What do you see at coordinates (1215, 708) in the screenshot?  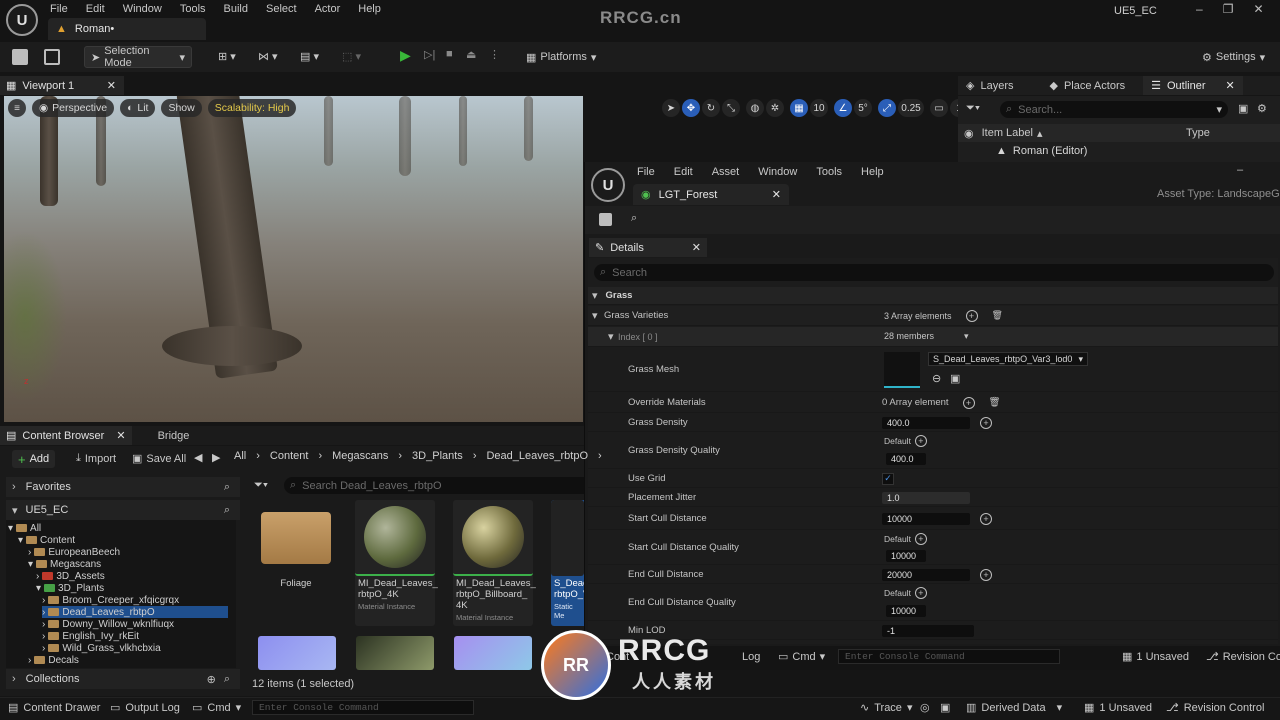 I see `revision-control: ⎇ Revision Control` at bounding box center [1215, 708].